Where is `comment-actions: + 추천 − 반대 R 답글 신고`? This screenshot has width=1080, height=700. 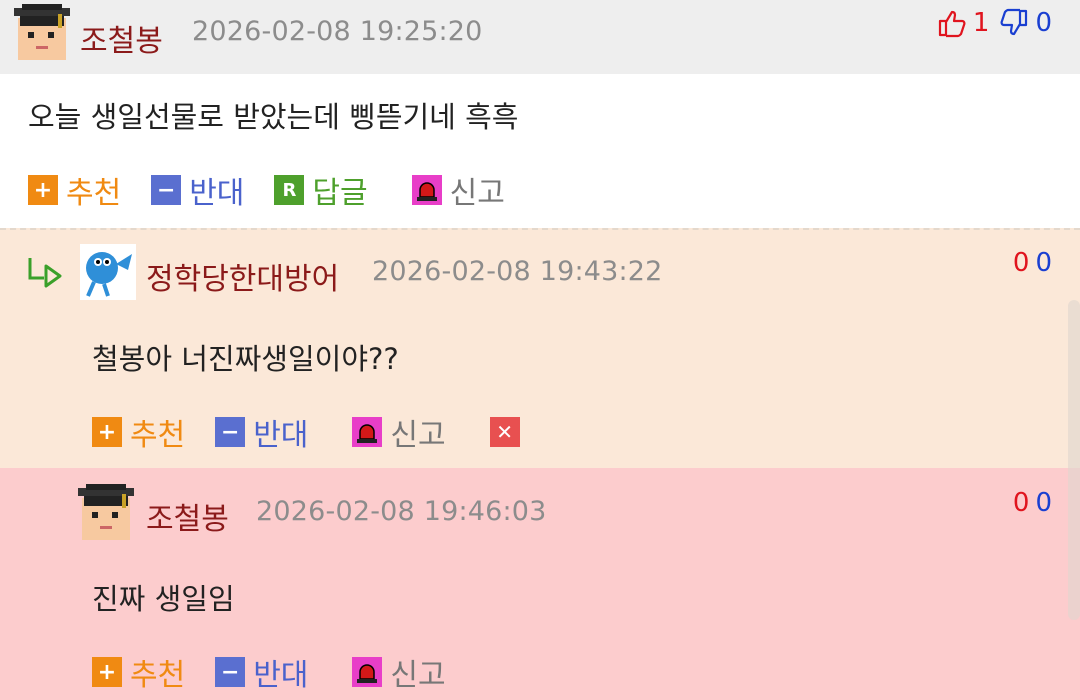 comment-actions: + 추천 − 반대 R 답글 신고 is located at coordinates (281, 190).